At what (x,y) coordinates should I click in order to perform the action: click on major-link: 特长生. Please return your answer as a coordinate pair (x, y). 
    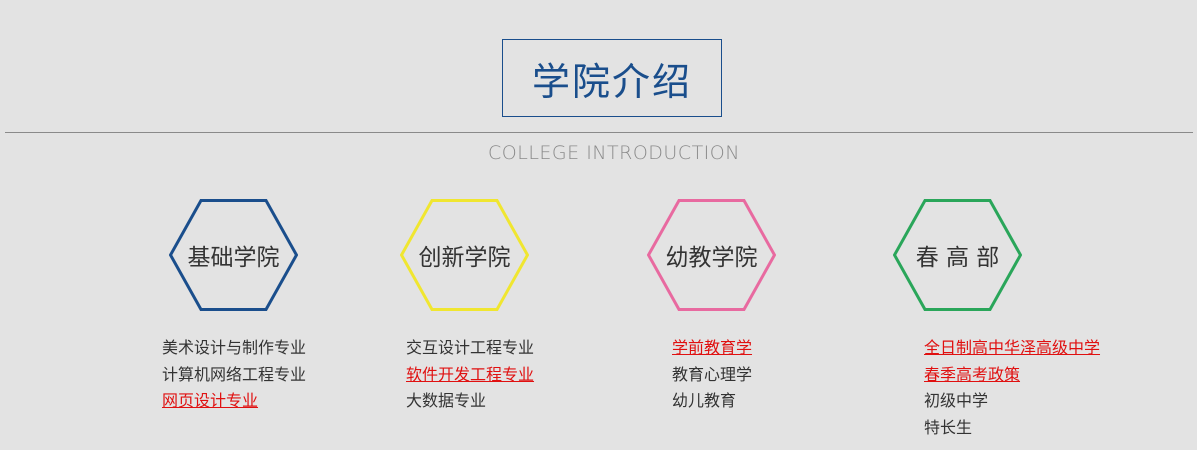
    Looking at the image, I should click on (1012, 428).